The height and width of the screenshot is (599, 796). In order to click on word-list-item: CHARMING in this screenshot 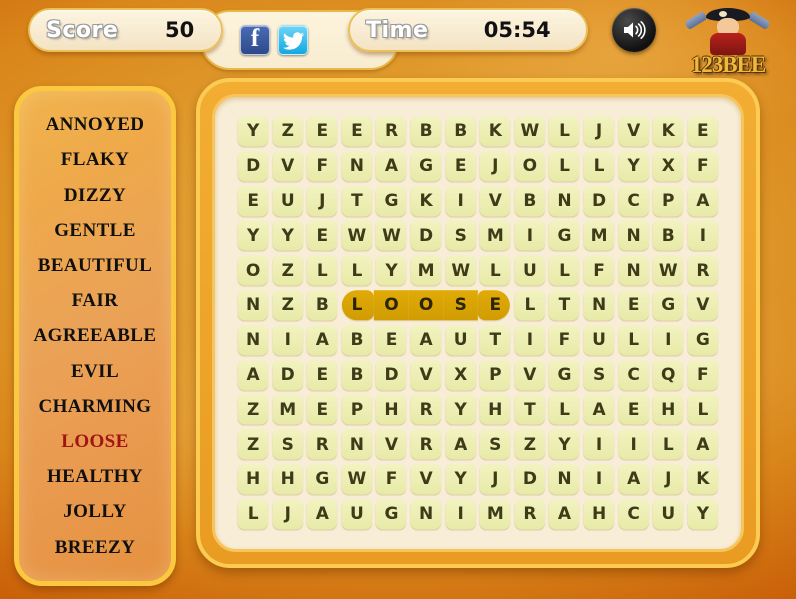, I will do `click(95, 406)`.